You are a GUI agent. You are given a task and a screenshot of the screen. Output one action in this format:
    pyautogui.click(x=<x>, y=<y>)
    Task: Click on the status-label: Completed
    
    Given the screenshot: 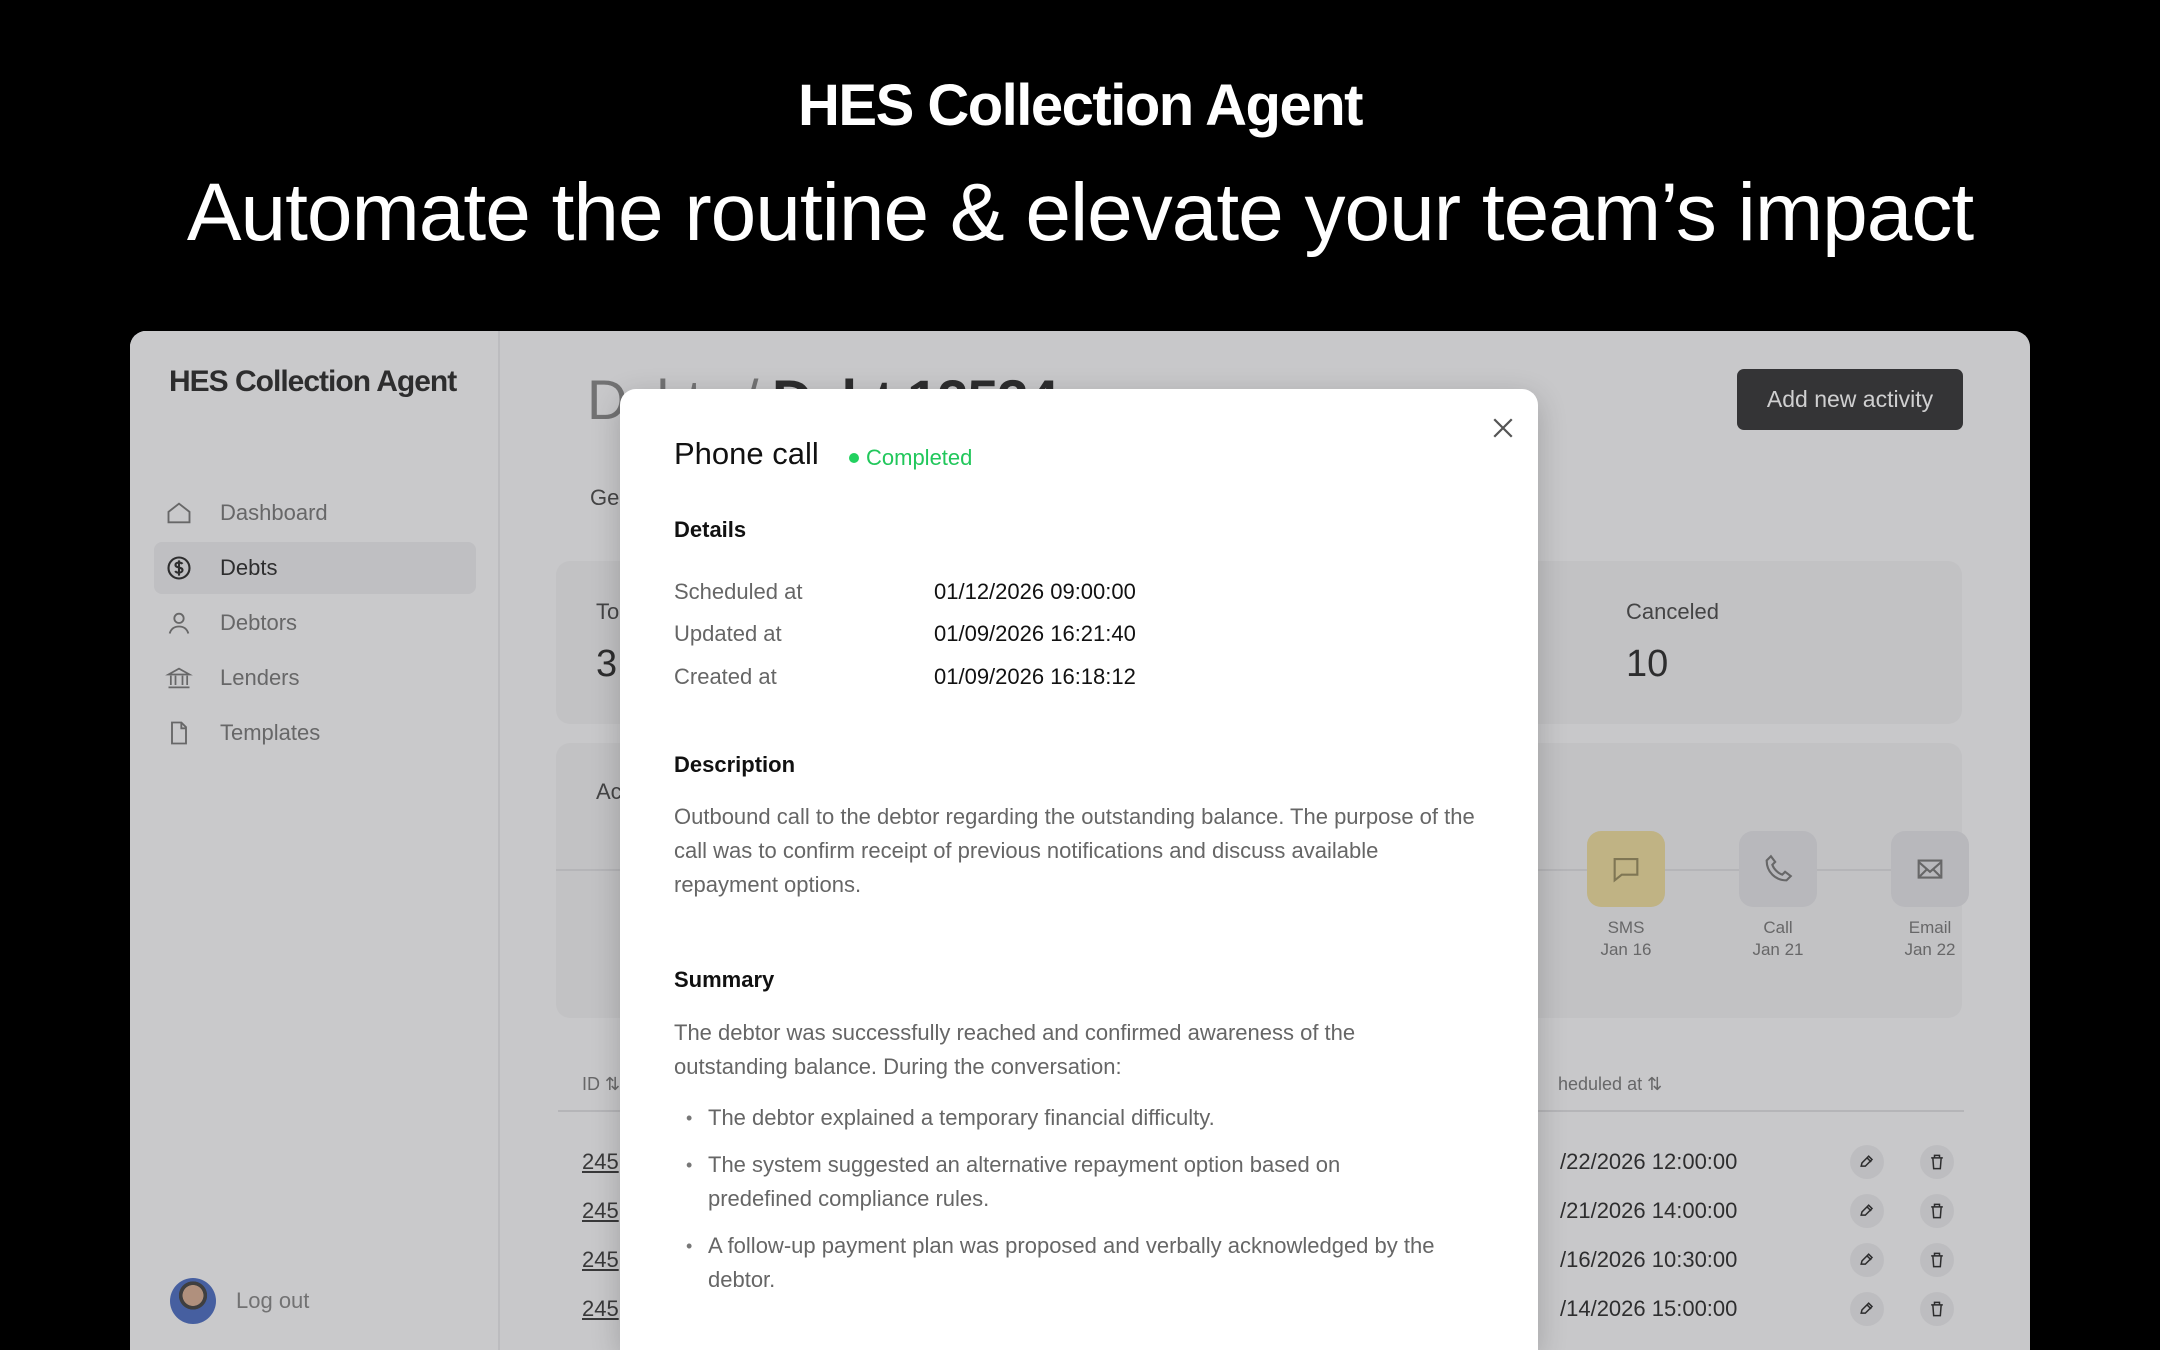 What is the action you would take?
    pyautogui.click(x=919, y=457)
    